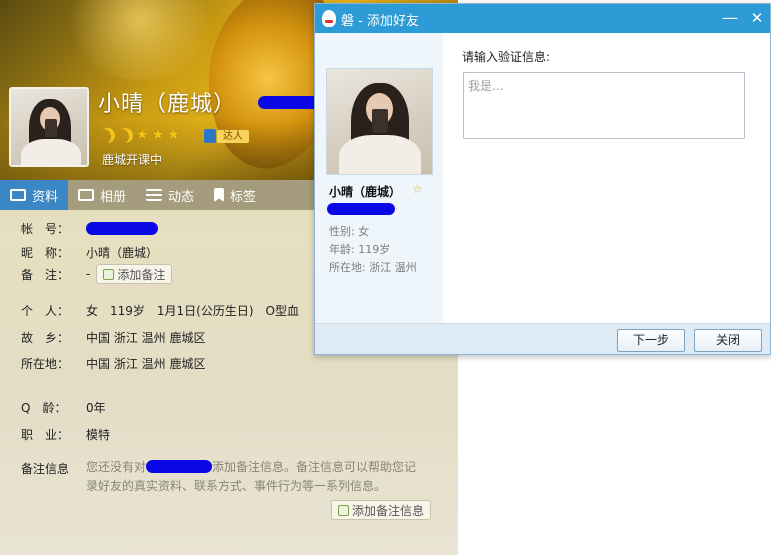  What do you see at coordinates (235, 195) in the screenshot?
I see `tab-tags: 标签` at bounding box center [235, 195].